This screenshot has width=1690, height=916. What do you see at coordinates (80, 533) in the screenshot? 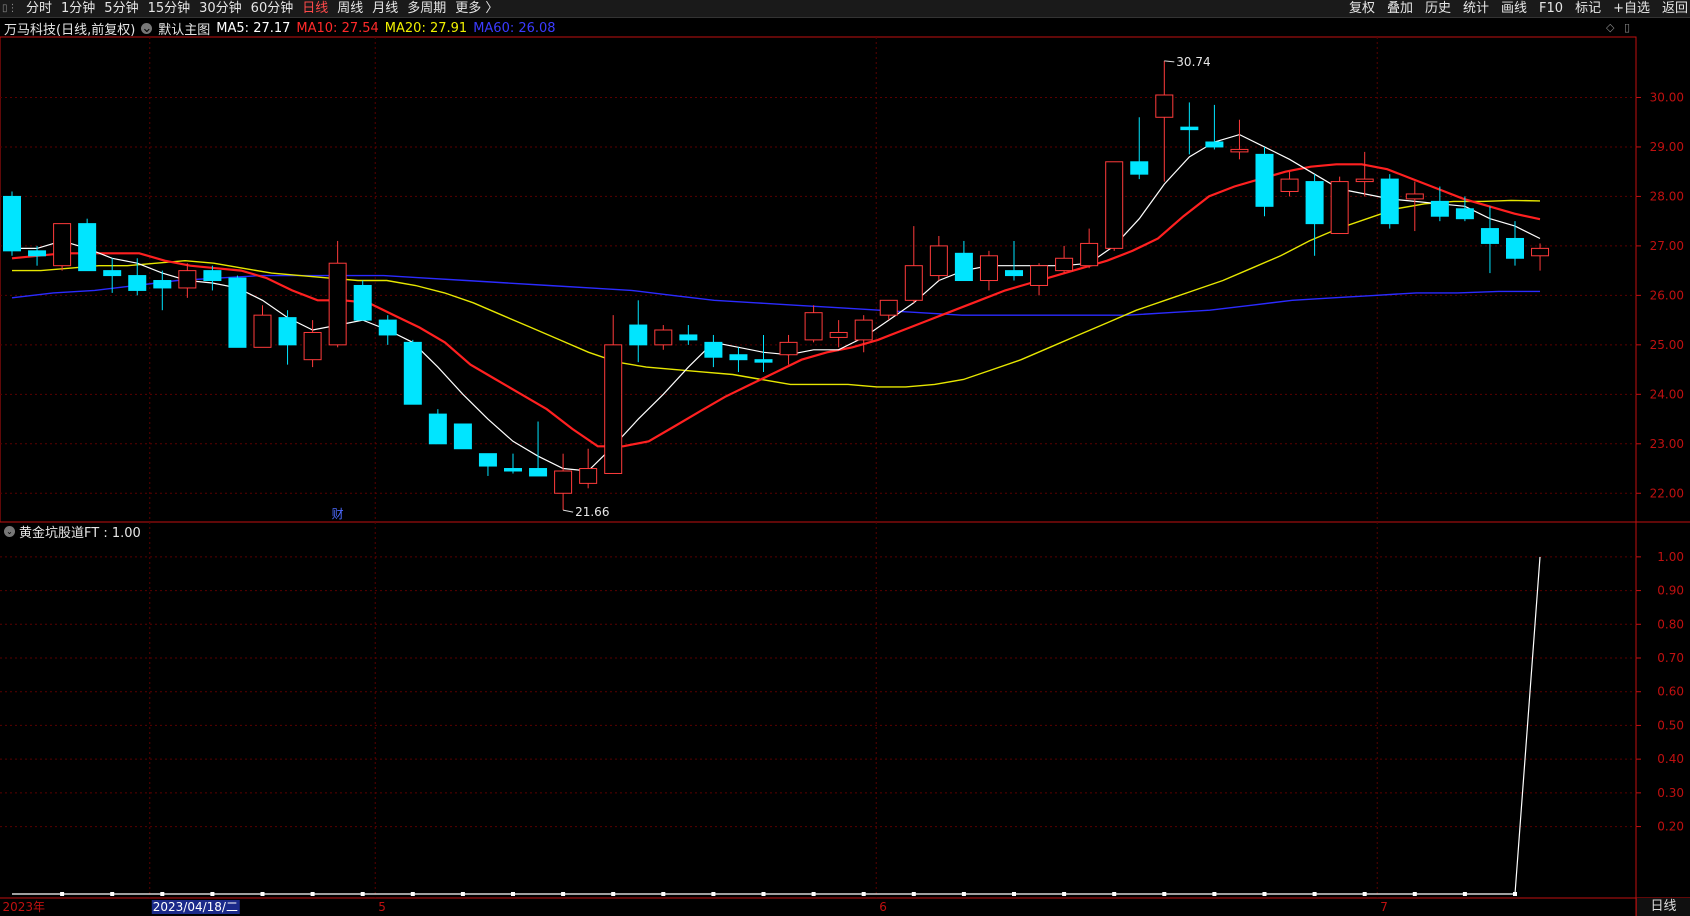
I see `indicator-label: 黄金坑股道FT : 1.00` at bounding box center [80, 533].